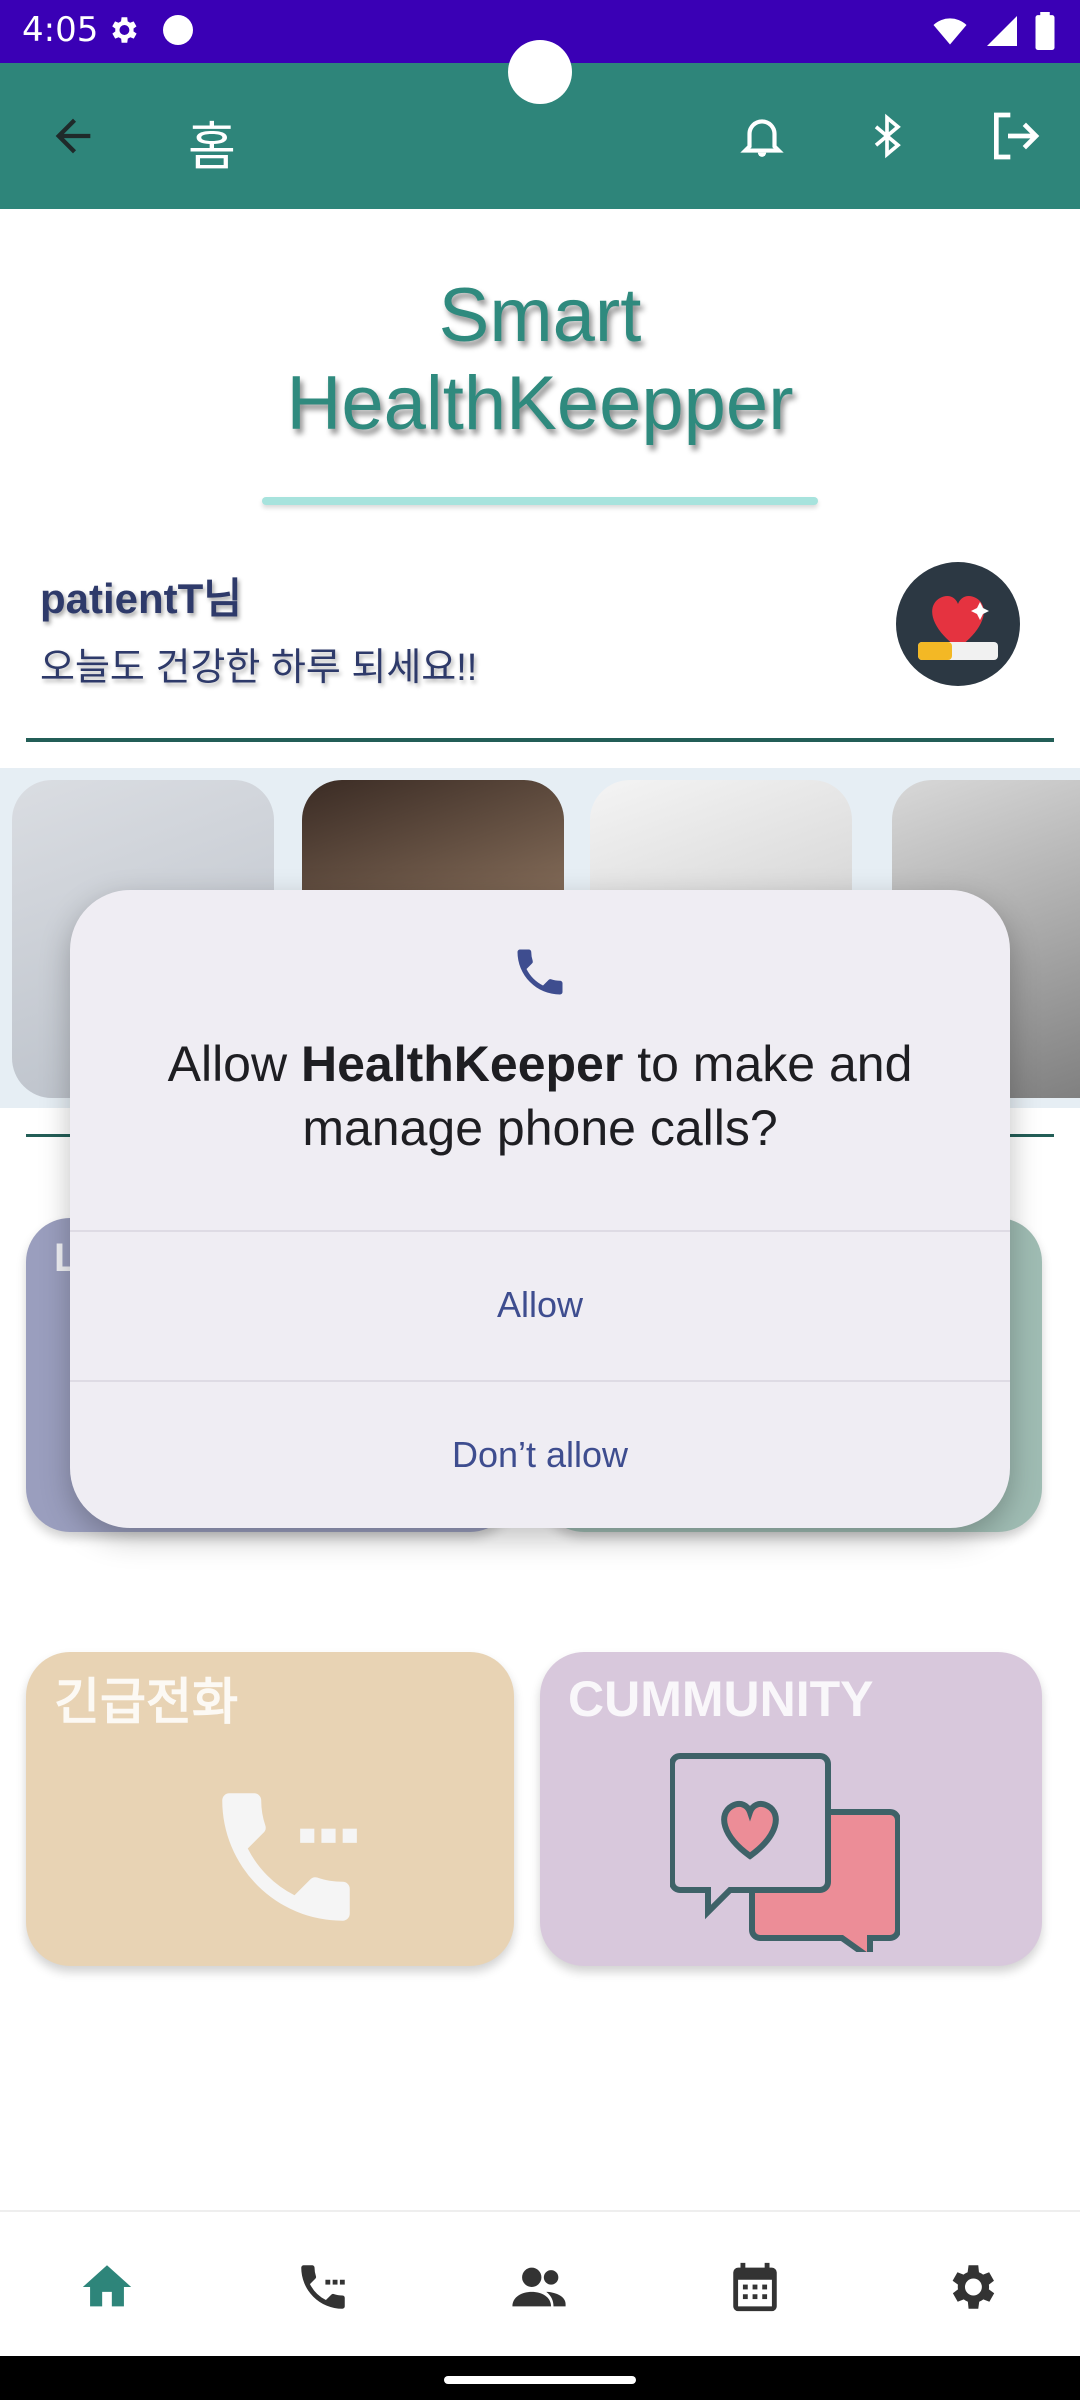  What do you see at coordinates (1015, 136) in the screenshot?
I see `logout-icon` at bounding box center [1015, 136].